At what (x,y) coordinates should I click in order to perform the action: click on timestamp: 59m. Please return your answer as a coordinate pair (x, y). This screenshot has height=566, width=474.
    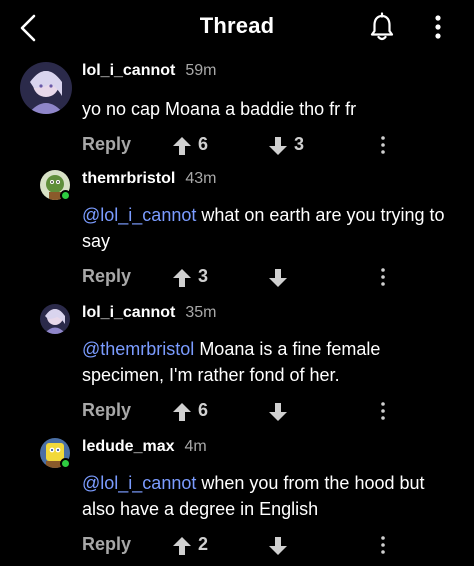
    Looking at the image, I should click on (201, 70).